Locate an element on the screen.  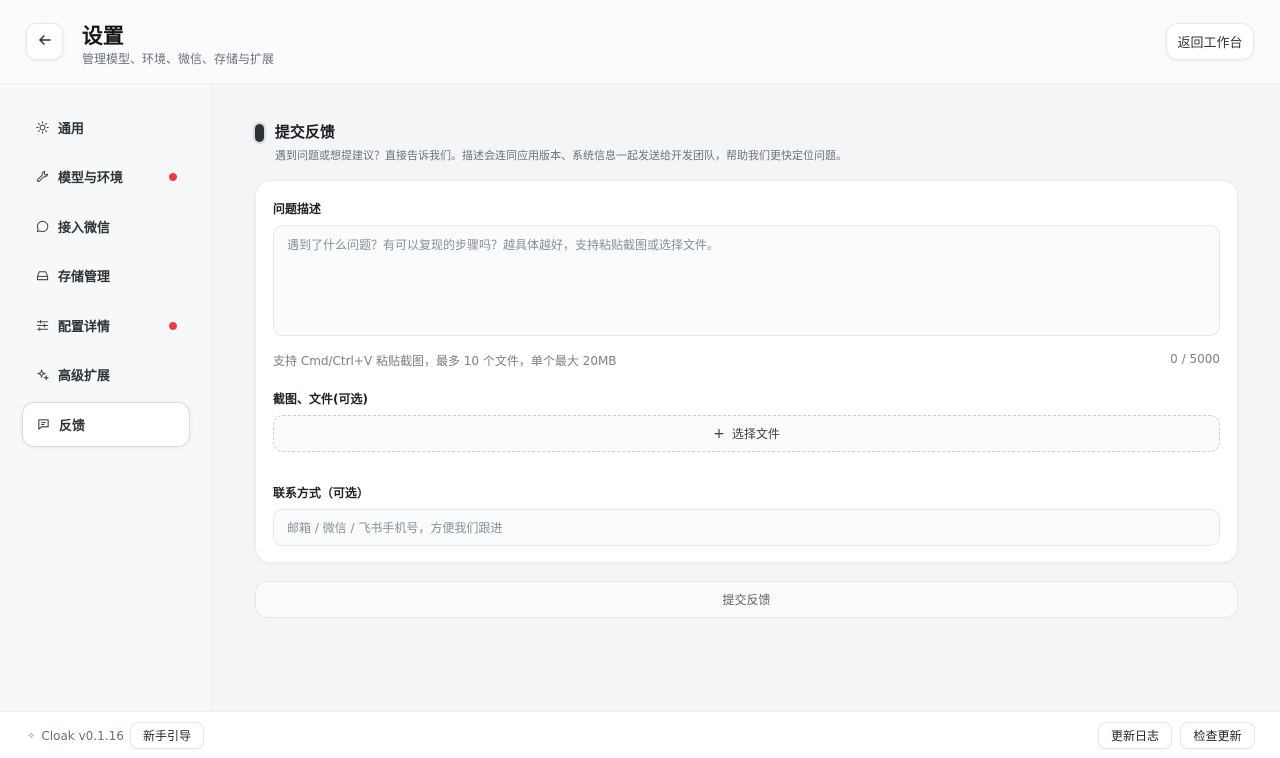
sidebar-item-extensions: 高级扩展 is located at coordinates (106, 374).